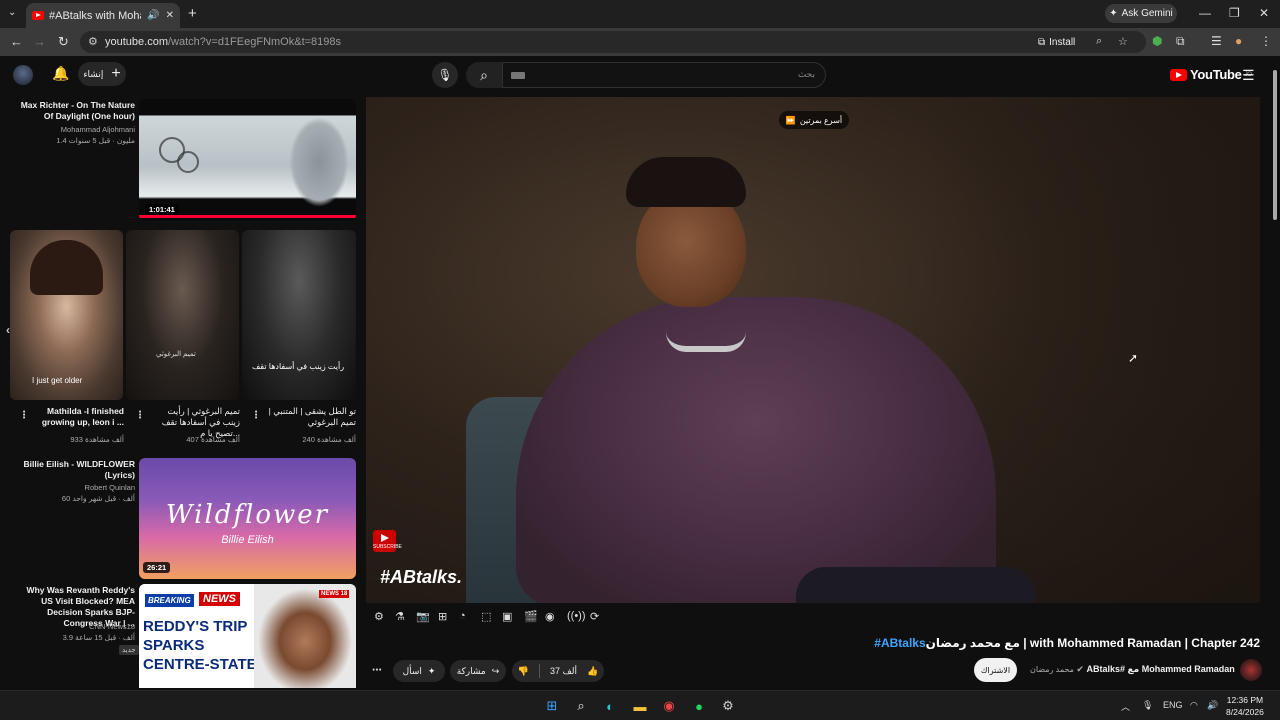 The width and height of the screenshot is (1280, 720). Describe the element at coordinates (74, 130) in the screenshot. I see `rec-channel: Mohammad Aljohmani` at that location.